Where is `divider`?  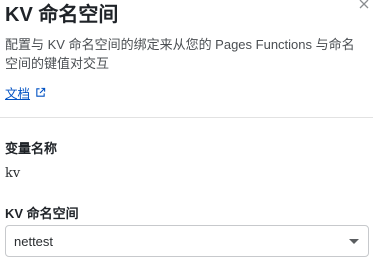
divider is located at coordinates (186, 117).